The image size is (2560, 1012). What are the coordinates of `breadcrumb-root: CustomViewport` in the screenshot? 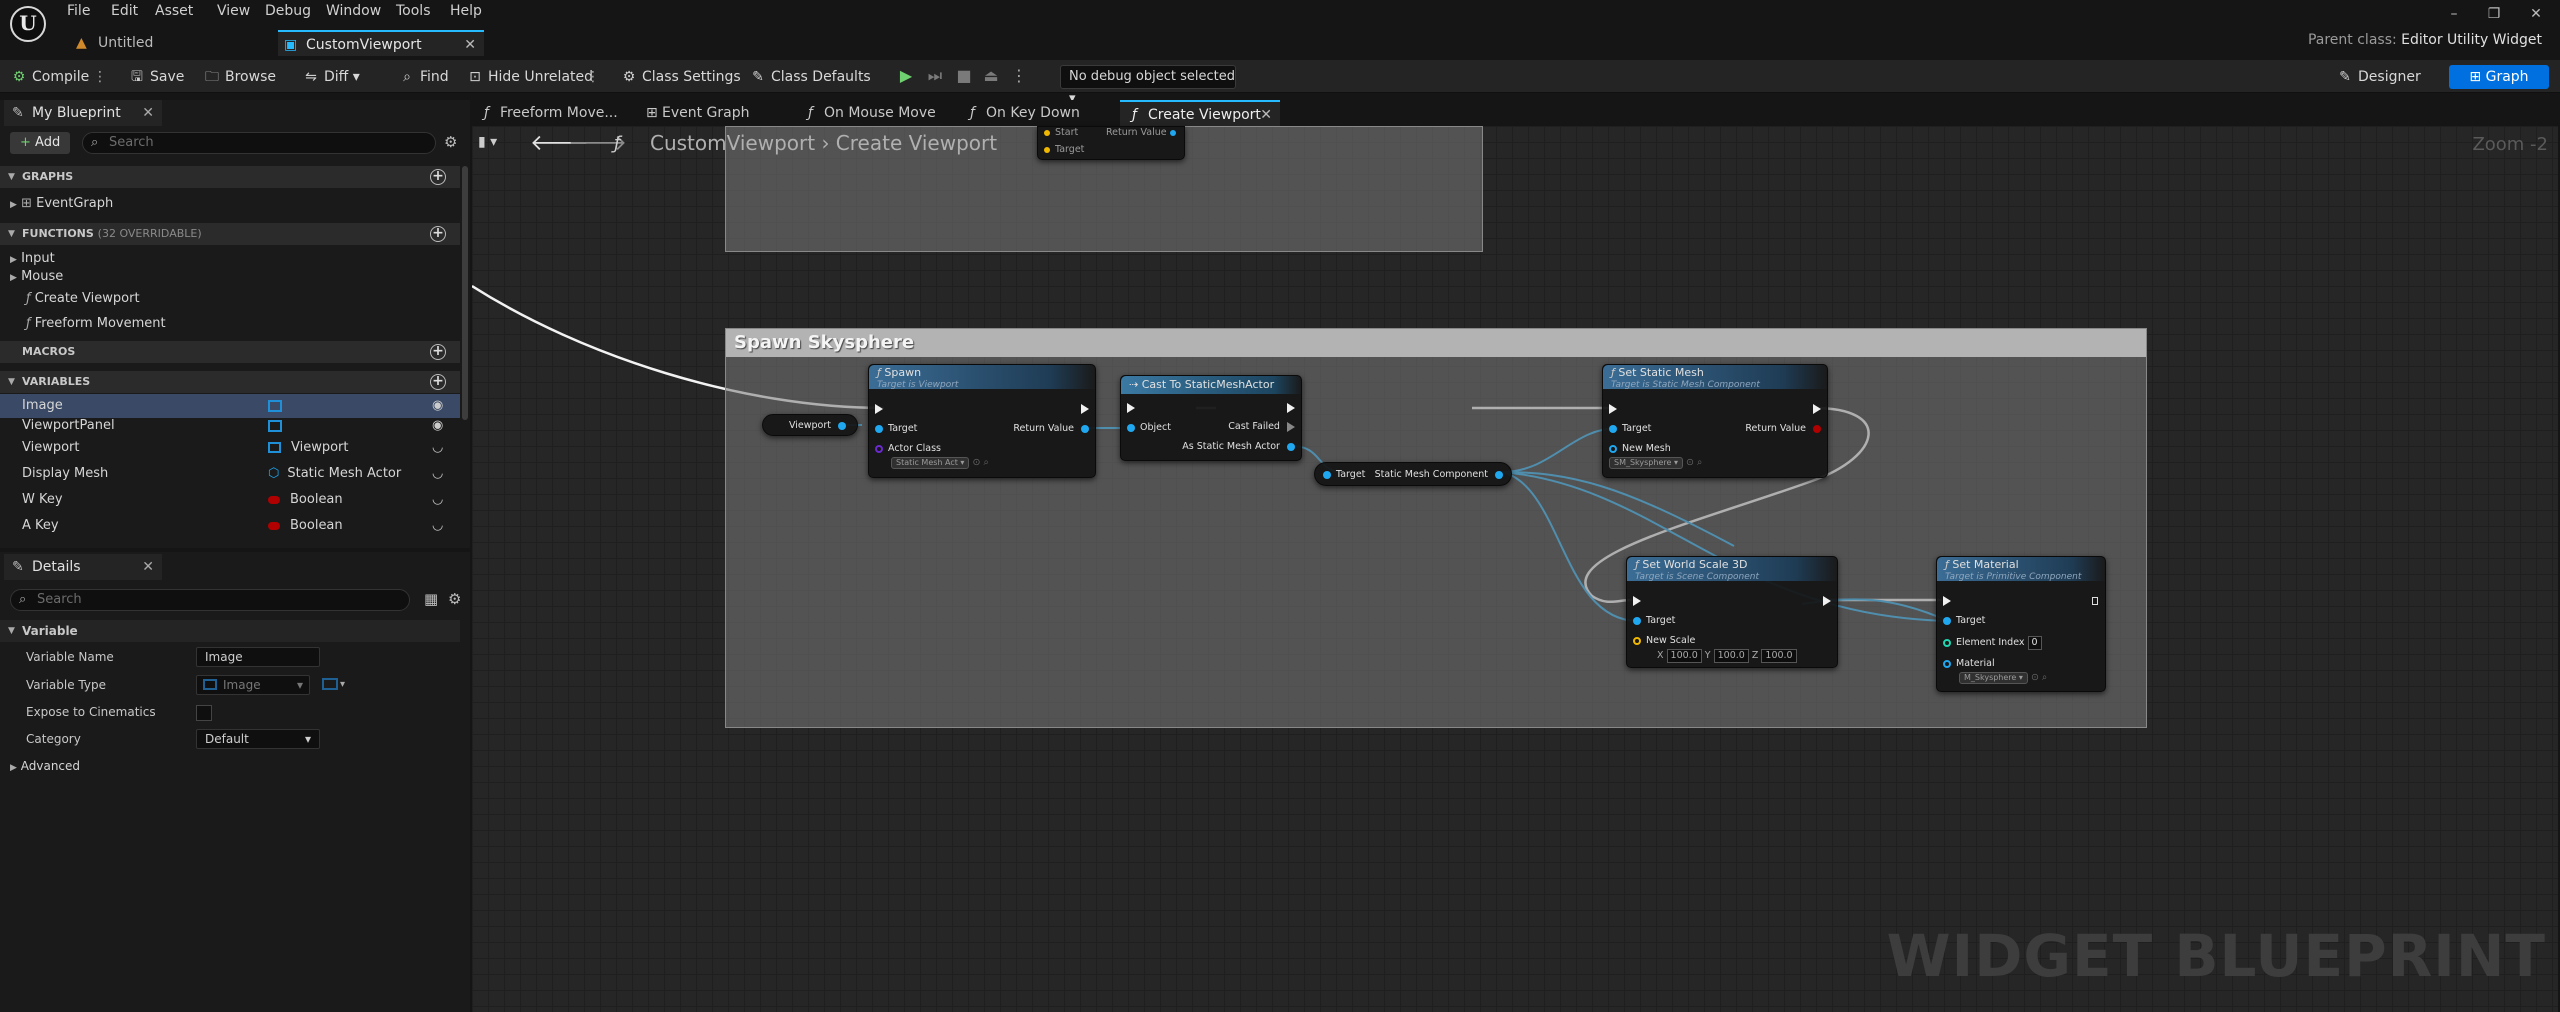 It's located at (732, 143).